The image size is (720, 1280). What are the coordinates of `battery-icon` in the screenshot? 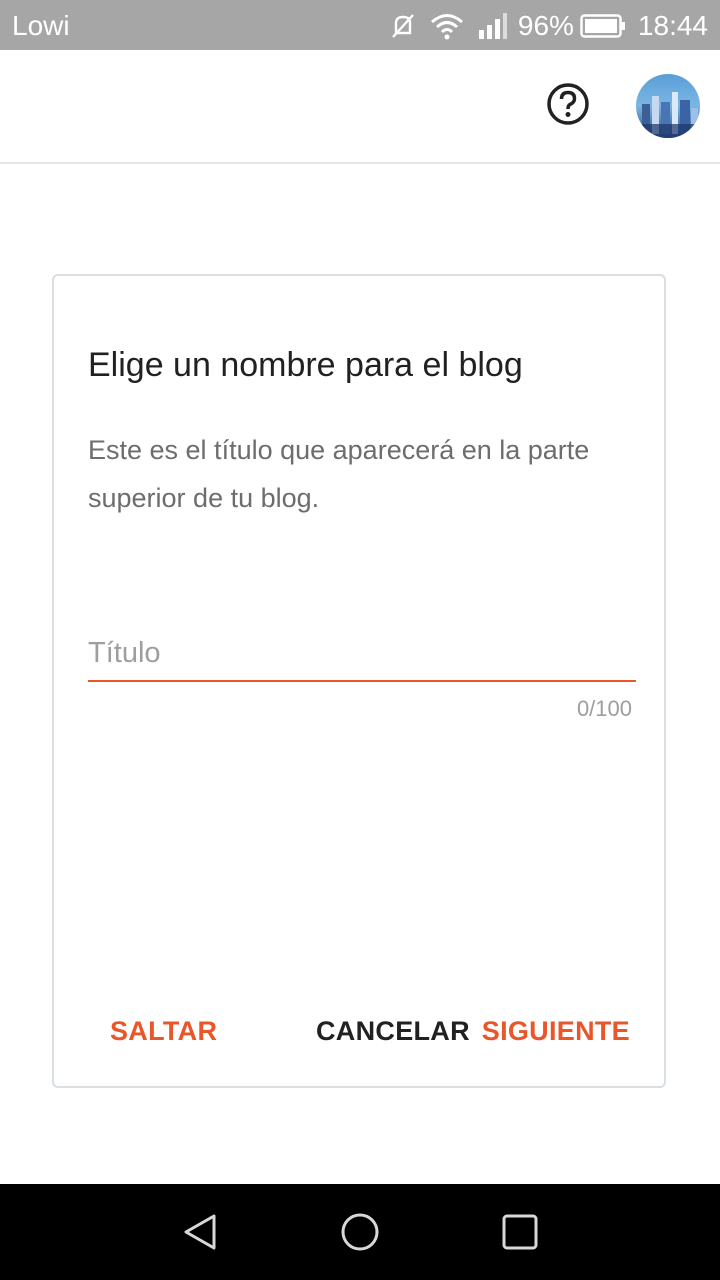 It's located at (603, 26).